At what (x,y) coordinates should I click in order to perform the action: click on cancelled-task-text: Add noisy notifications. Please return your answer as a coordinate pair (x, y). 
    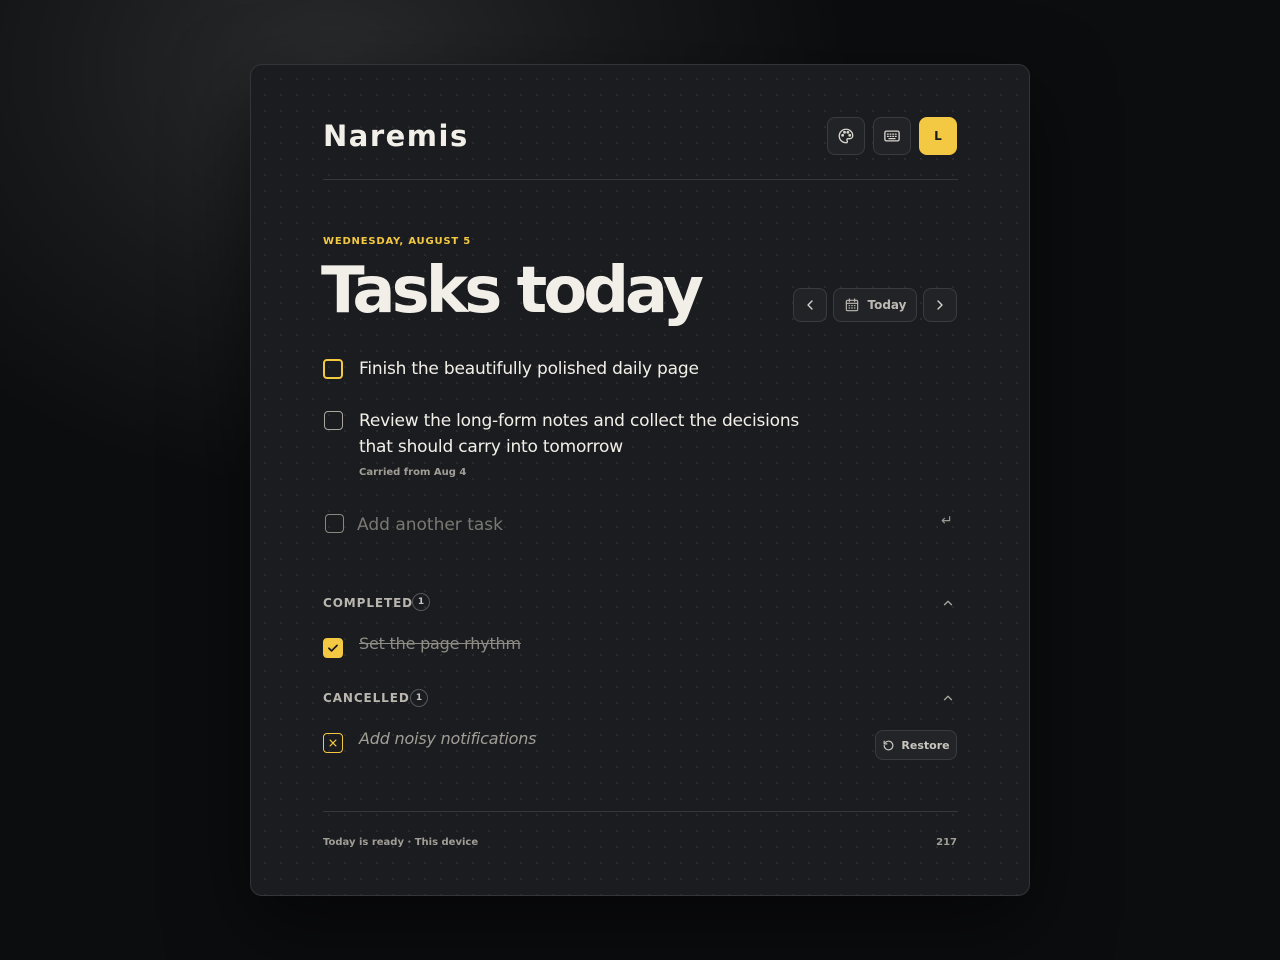
    Looking at the image, I should click on (448, 738).